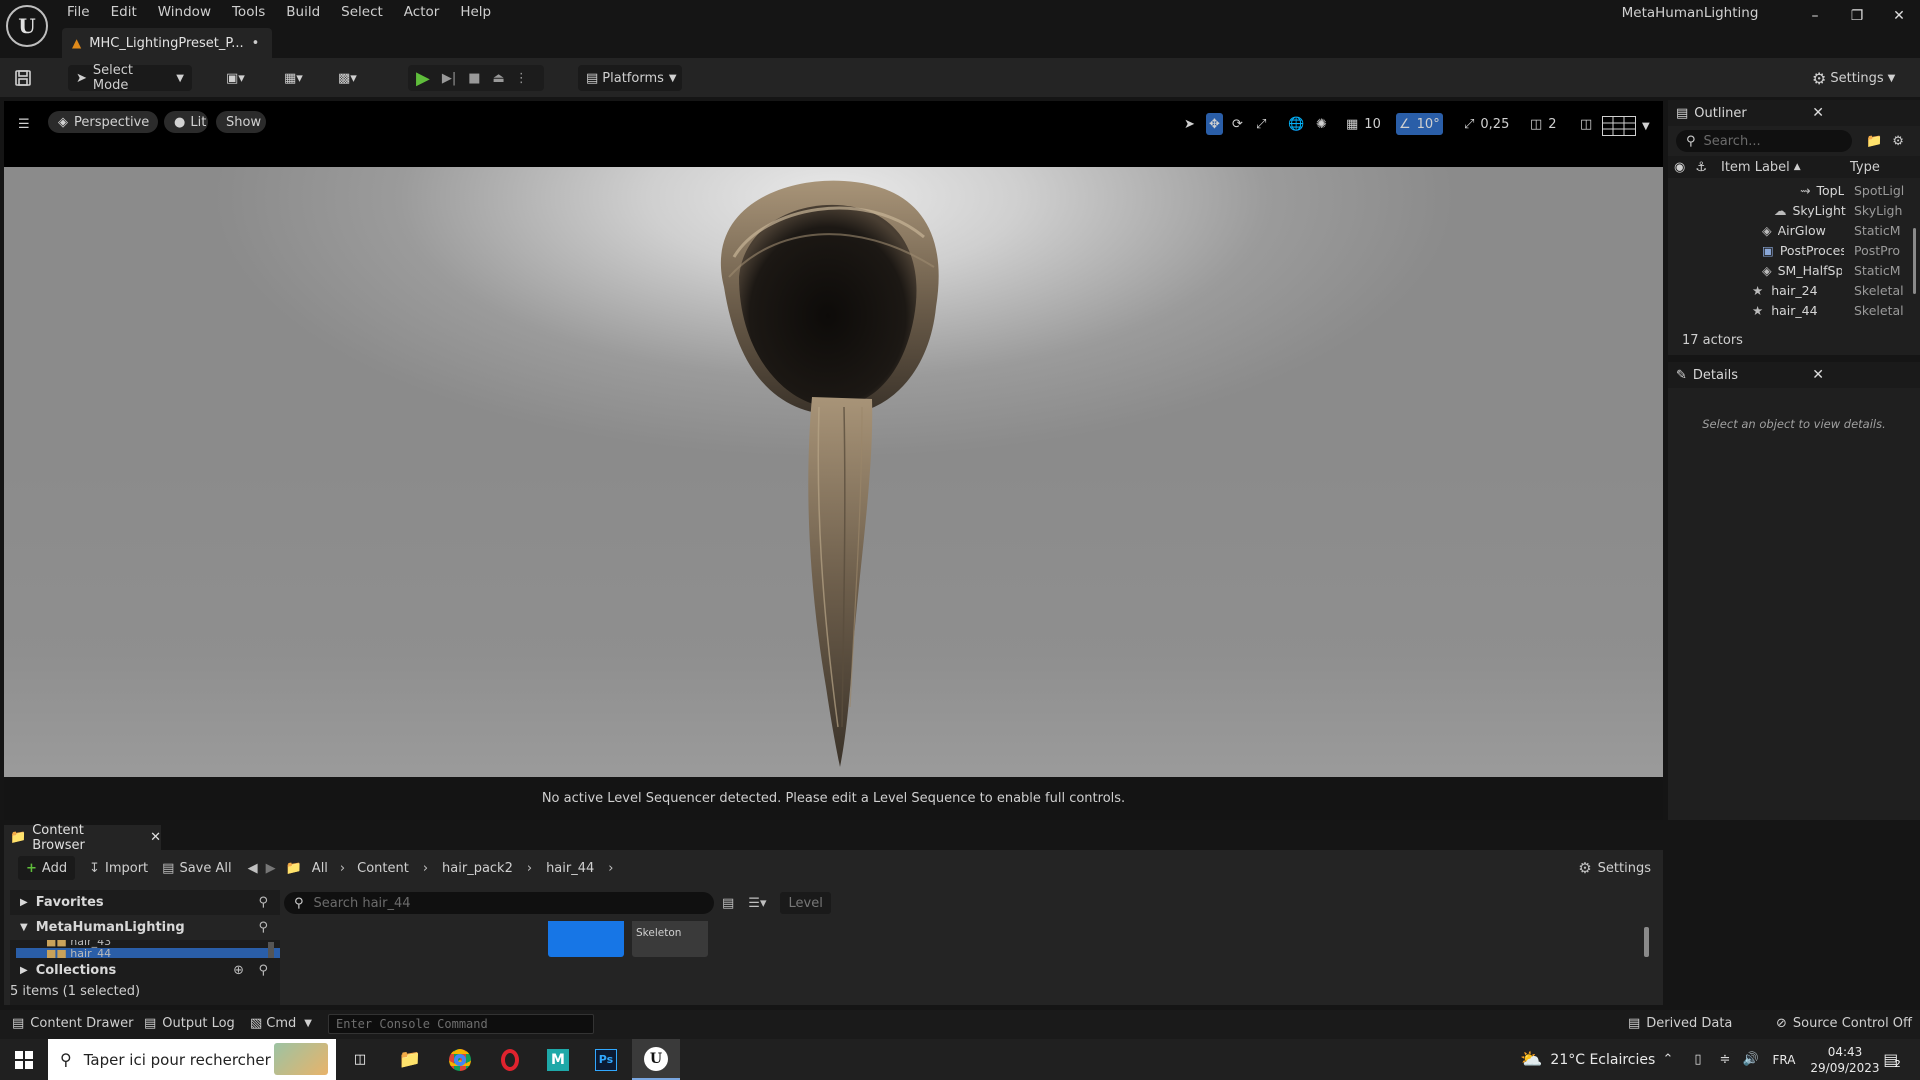  I want to click on tree-scrollbar, so click(271, 950).